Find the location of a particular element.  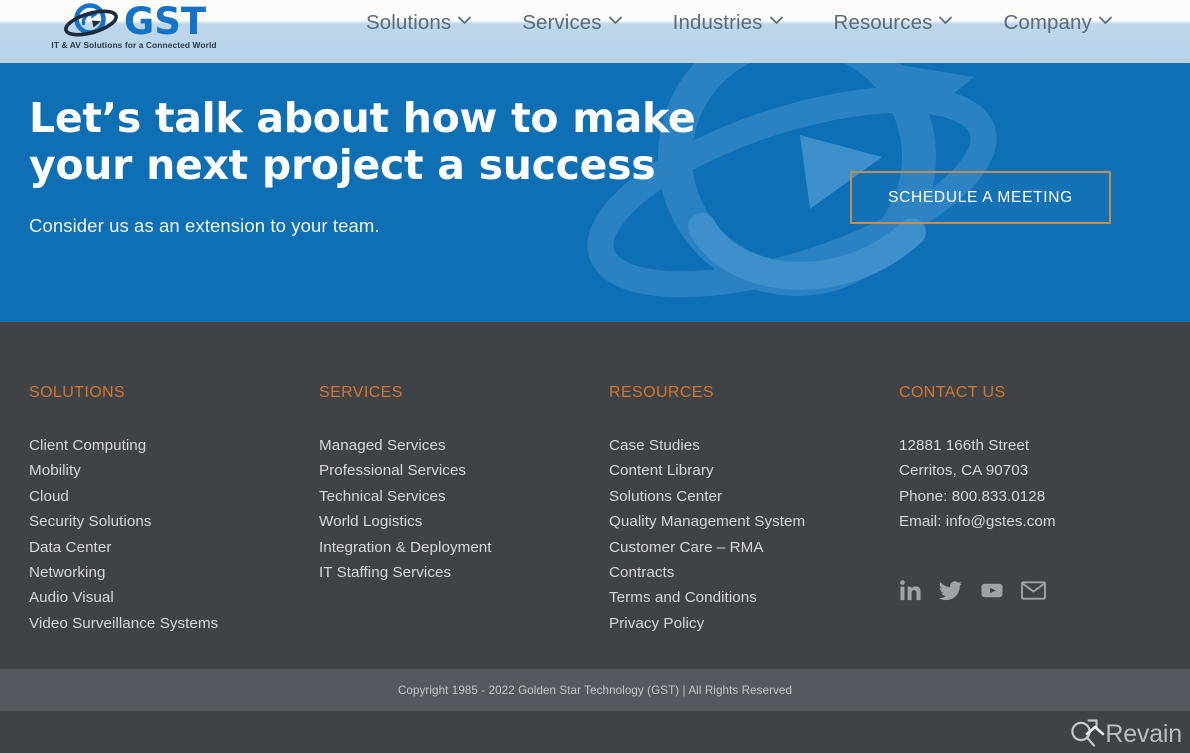

twitter-icon is located at coordinates (950, 593).